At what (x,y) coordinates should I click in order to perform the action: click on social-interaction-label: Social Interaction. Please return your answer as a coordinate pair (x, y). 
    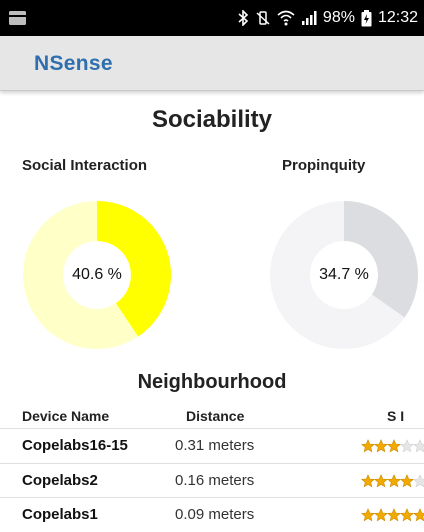
    Looking at the image, I should click on (85, 165).